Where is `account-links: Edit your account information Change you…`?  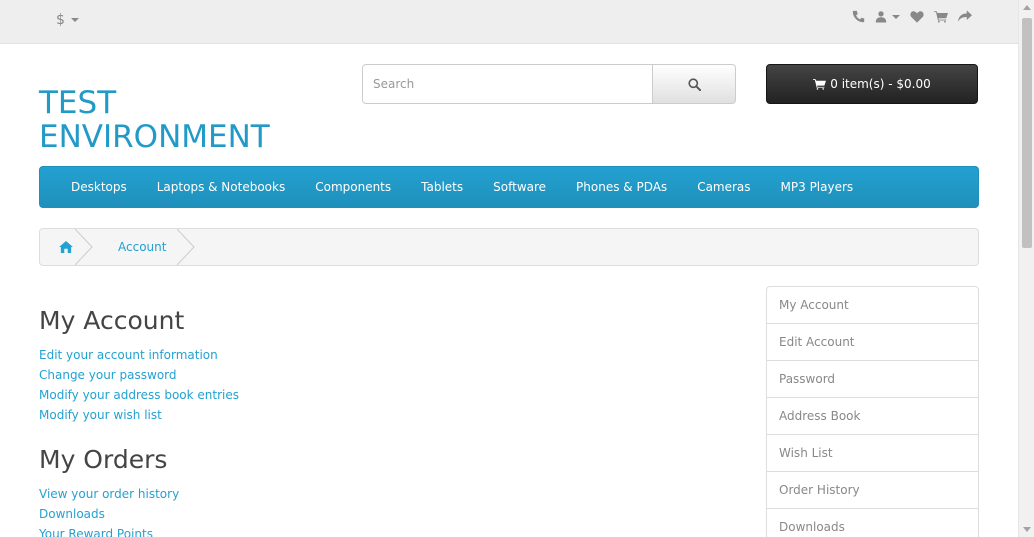
account-links: Edit your account information Change you… is located at coordinates (139, 385).